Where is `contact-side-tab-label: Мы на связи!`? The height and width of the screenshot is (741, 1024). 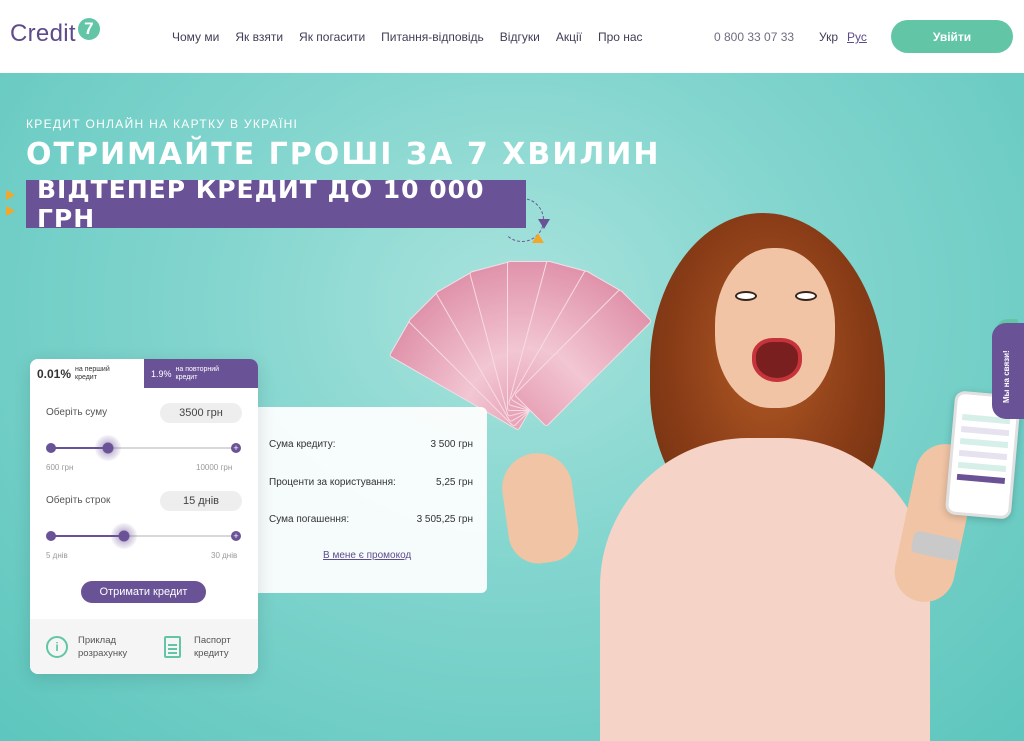
contact-side-tab-label: Мы на связи! is located at coordinates (1006, 376).